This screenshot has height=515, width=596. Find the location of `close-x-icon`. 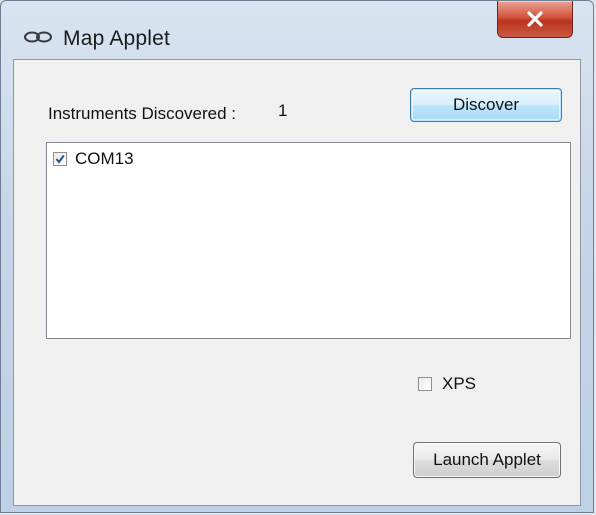

close-x-icon is located at coordinates (535, 19).